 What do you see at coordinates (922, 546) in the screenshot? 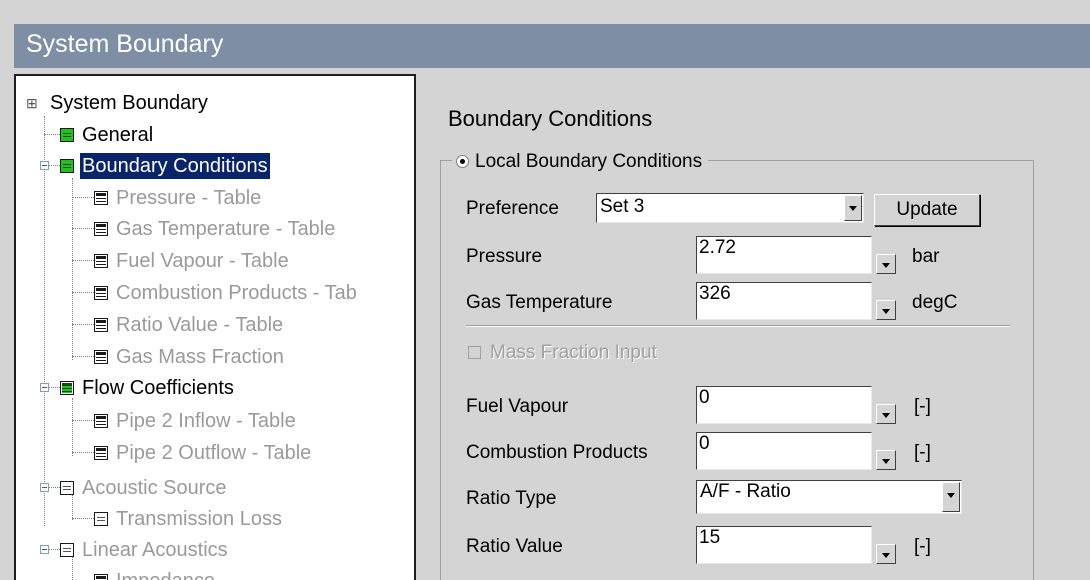
I see `ratio-value-unit: [-]` at bounding box center [922, 546].